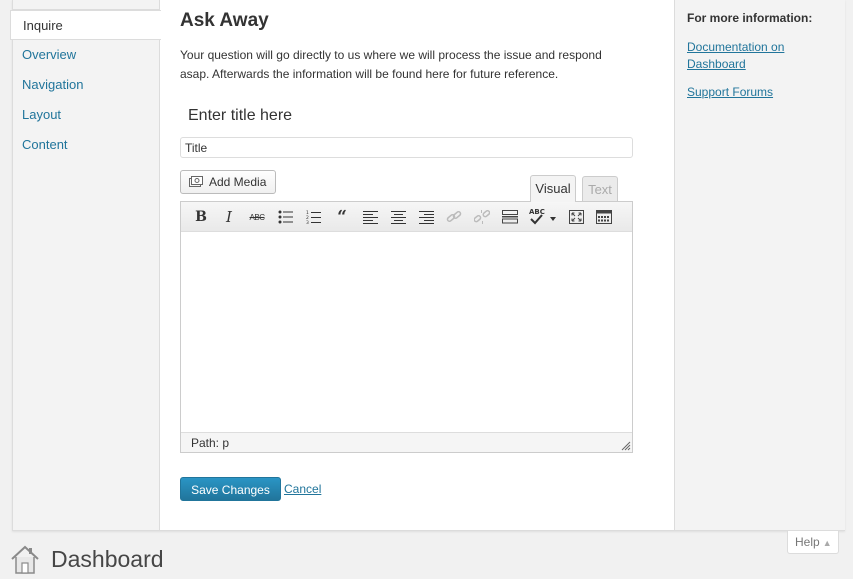 The image size is (853, 579). Describe the element at coordinates (342, 217) in the screenshot. I see `blockquote-icon: “` at that location.